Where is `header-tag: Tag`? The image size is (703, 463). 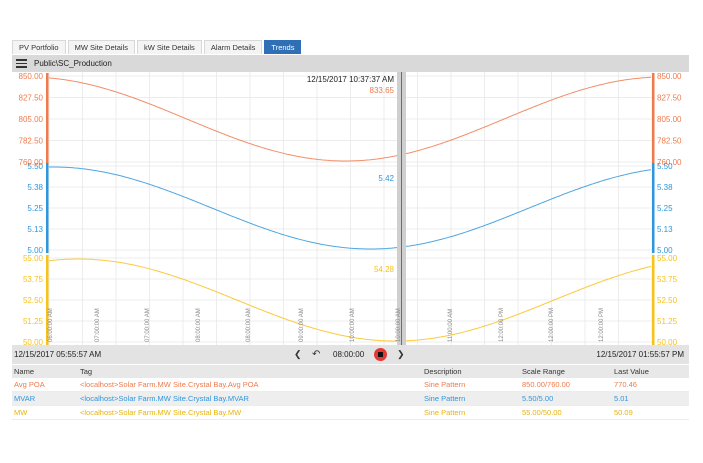 header-tag: Tag is located at coordinates (250, 371).